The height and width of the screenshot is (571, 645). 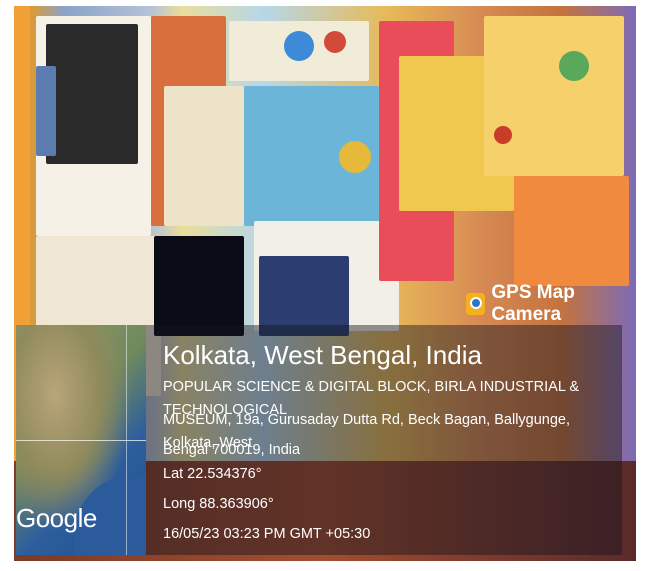 I want to click on badge-label: GPS Map Camera, so click(x=533, y=303).